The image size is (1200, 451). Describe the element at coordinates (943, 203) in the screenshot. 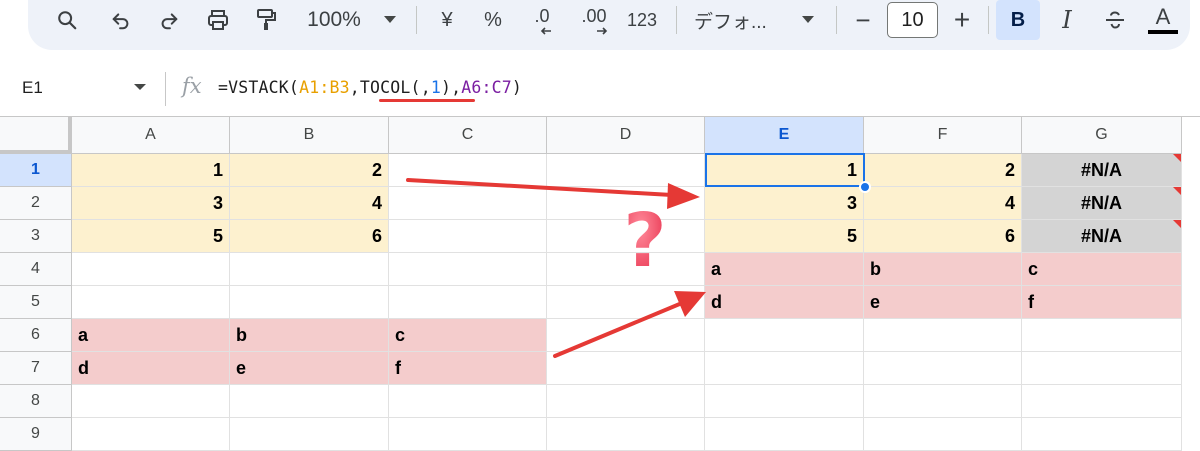

I see `cell-f2: 4` at that location.